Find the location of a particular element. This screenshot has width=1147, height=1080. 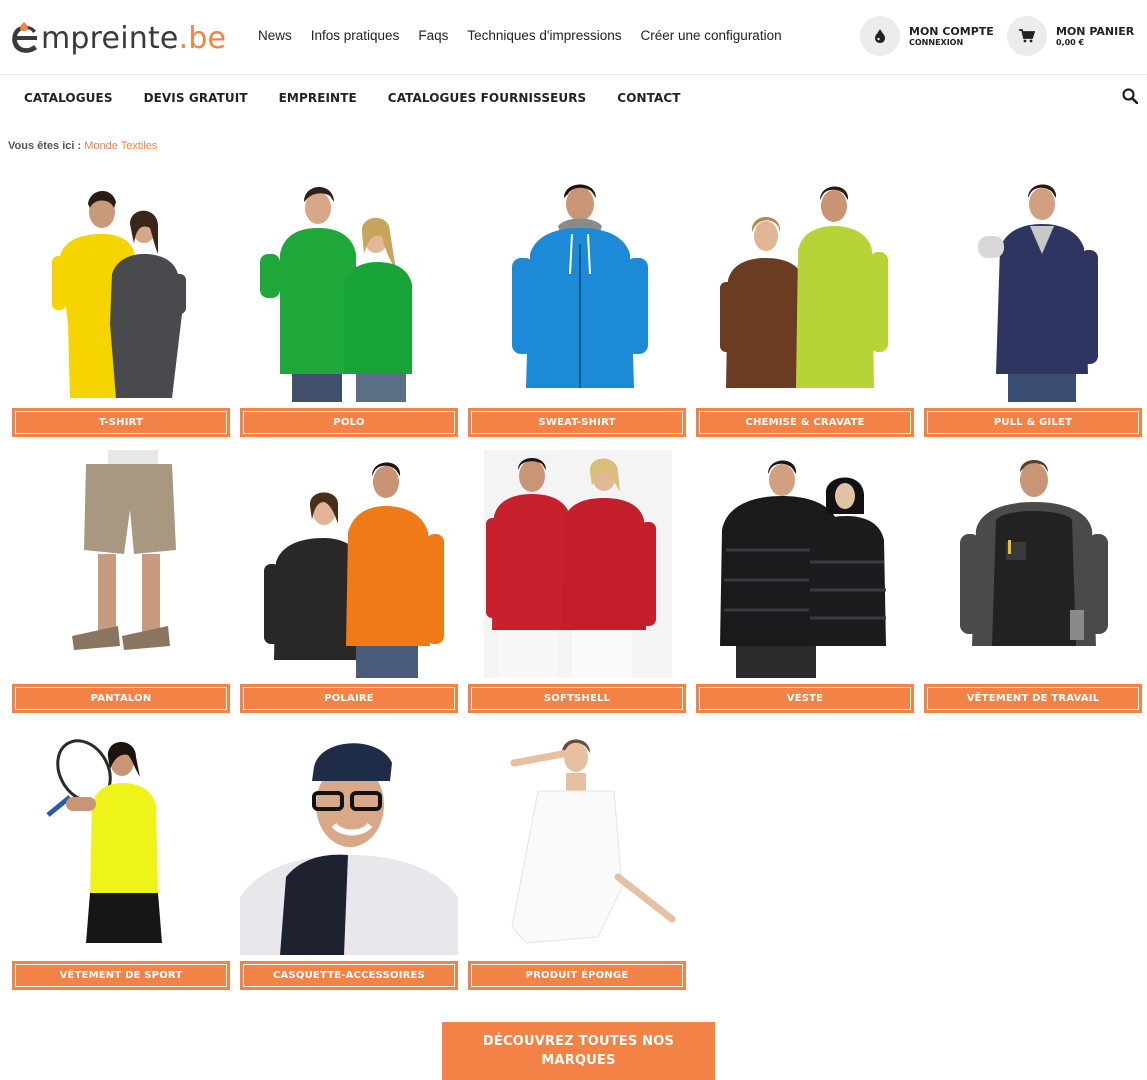

category-button-vetement-travail: VÊTEMENT DE TRAVAIL is located at coordinates (1033, 698).